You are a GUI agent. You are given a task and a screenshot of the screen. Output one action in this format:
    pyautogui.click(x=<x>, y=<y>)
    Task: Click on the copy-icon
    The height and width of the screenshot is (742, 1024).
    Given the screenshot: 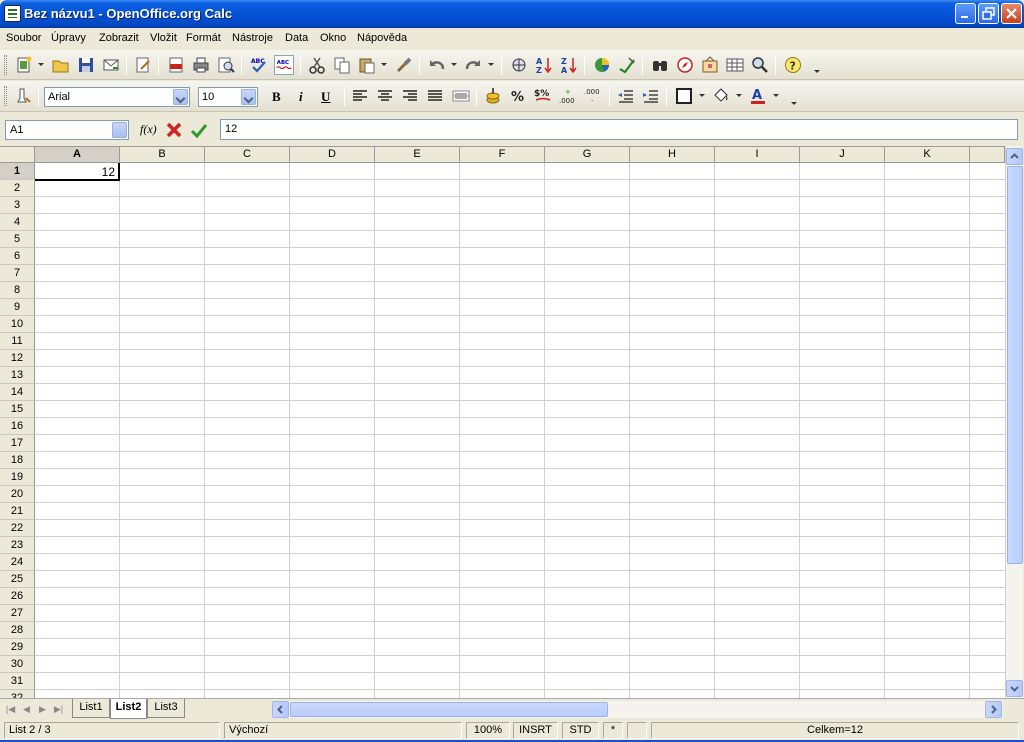 What is the action you would take?
    pyautogui.click(x=342, y=65)
    